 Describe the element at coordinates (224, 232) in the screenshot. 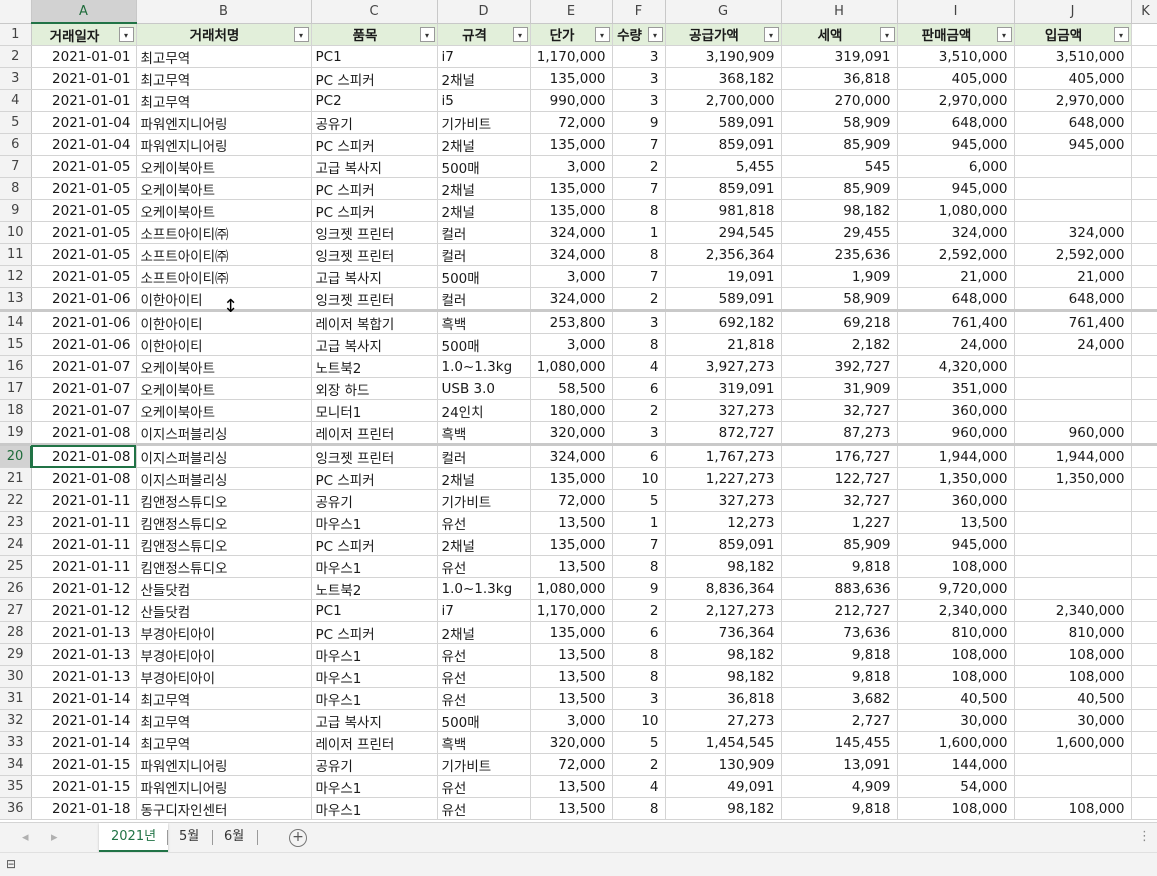

I see `cell: 소프트아이티㈜` at that location.